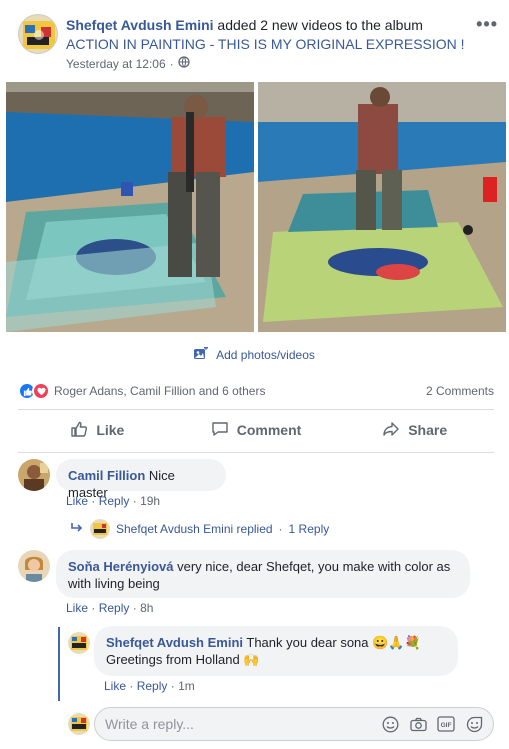 The image size is (509, 749). What do you see at coordinates (474, 724) in the screenshot?
I see `sticker-icon` at bounding box center [474, 724].